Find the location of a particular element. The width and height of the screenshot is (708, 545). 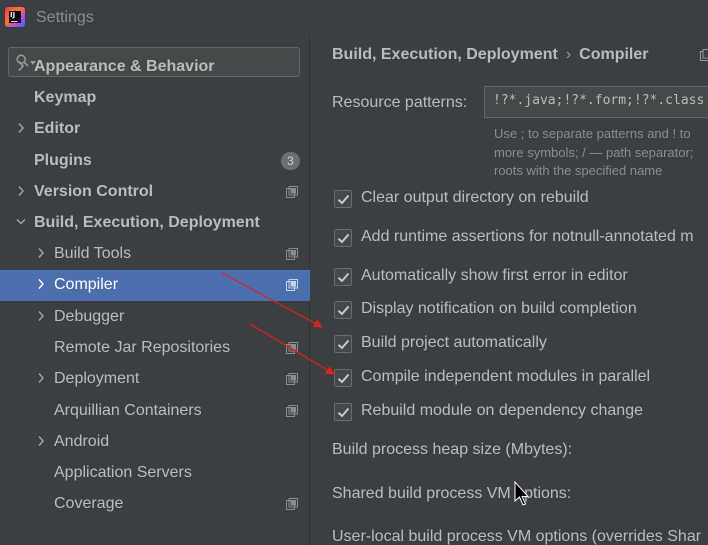

parallel-compile-checkbox: Compile independent modules in parallel is located at coordinates (521, 379).